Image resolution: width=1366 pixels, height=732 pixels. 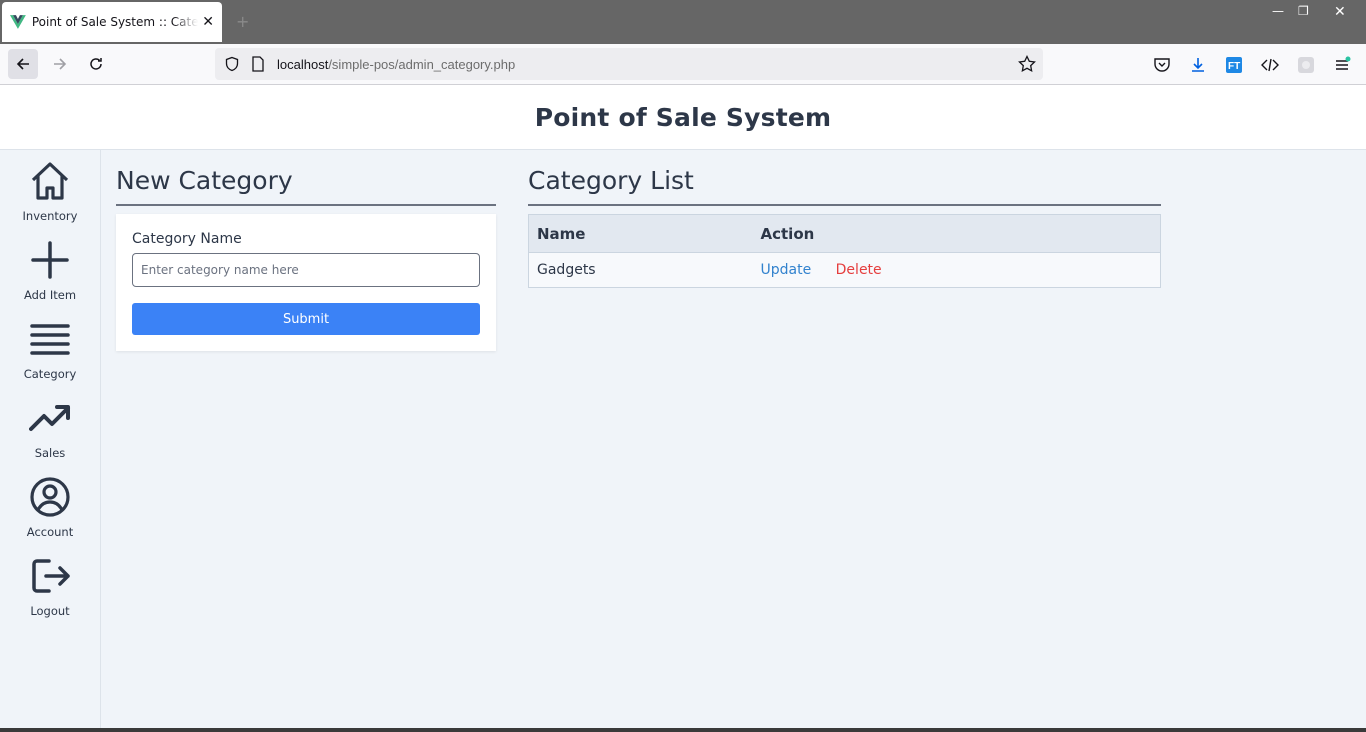 What do you see at coordinates (844, 205) in the screenshot?
I see `category-list-divider` at bounding box center [844, 205].